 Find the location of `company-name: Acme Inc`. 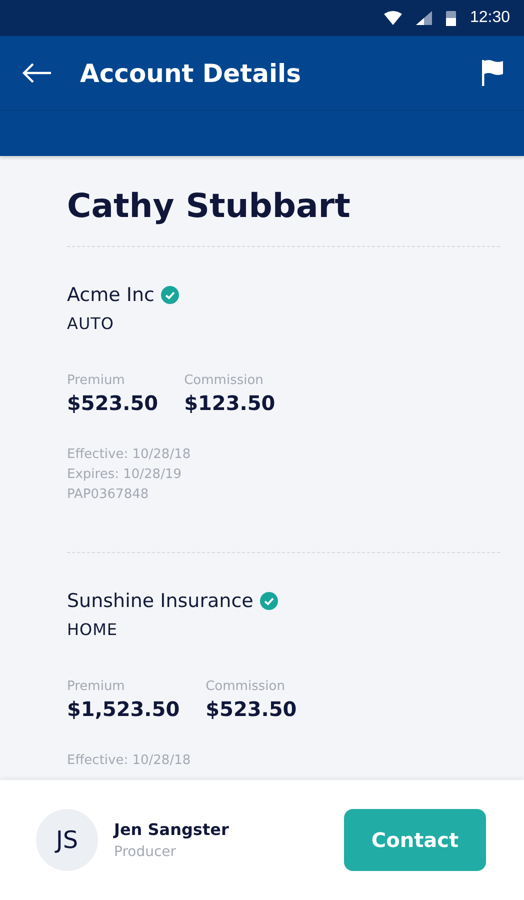

company-name: Acme Inc is located at coordinates (110, 295).